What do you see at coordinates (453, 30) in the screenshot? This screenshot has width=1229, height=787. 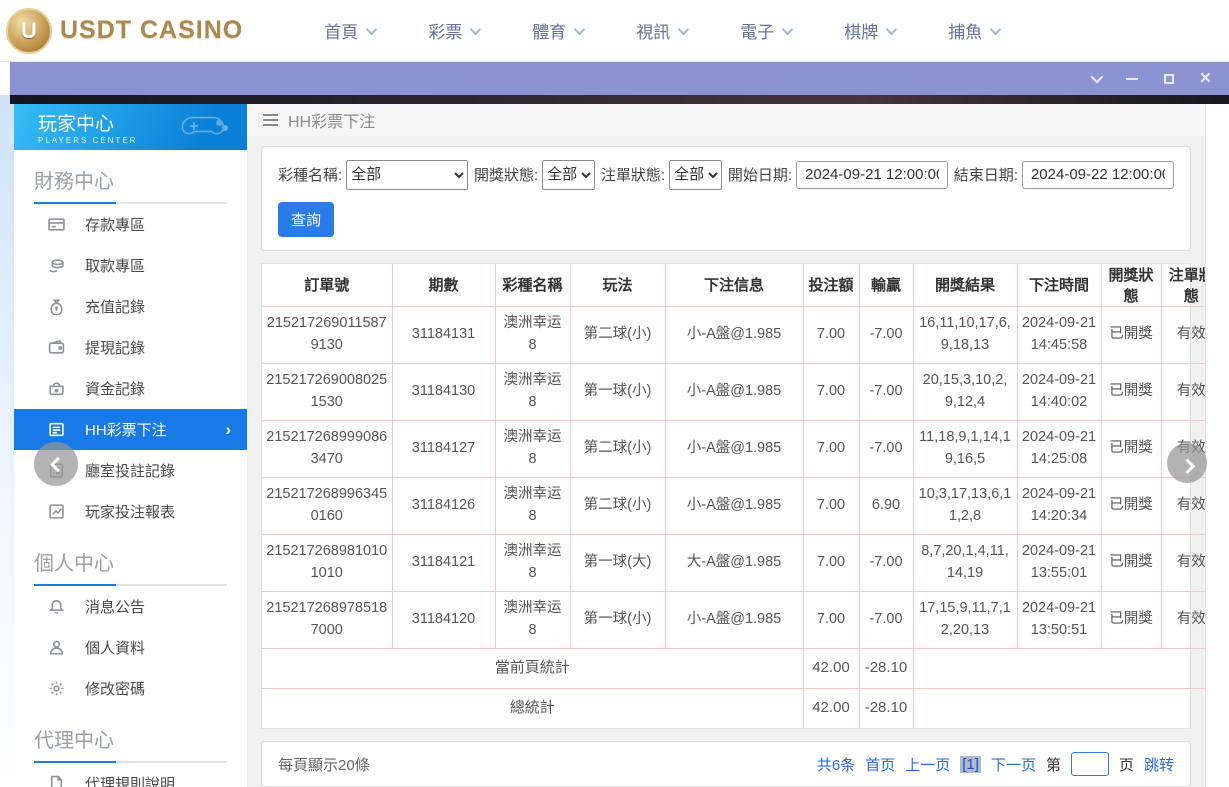 I see `nav-item-lottery: 彩票` at bounding box center [453, 30].